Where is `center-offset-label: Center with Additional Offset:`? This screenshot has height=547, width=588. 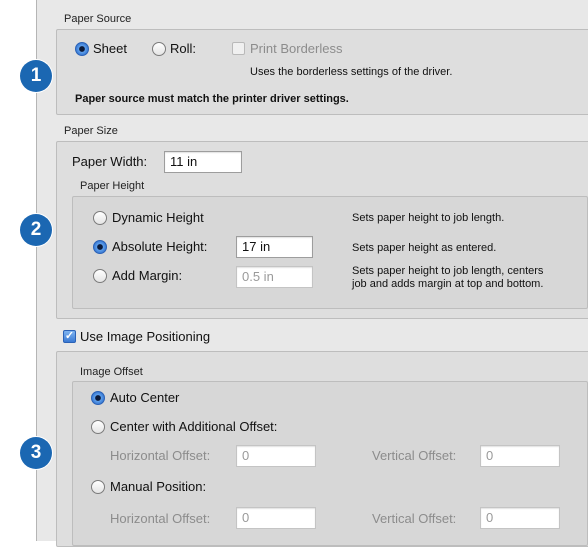 center-offset-label: Center with Additional Offset: is located at coordinates (193, 426).